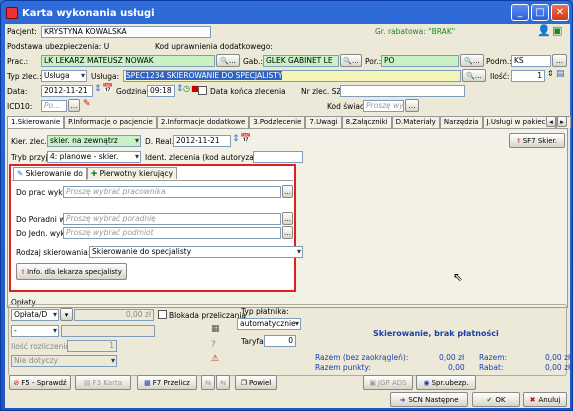 The width and height of the screenshot is (573, 411). What do you see at coordinates (94, 157) in the screenshot?
I see `admission-mode-select: 4: planowe - skier.` at bounding box center [94, 157].